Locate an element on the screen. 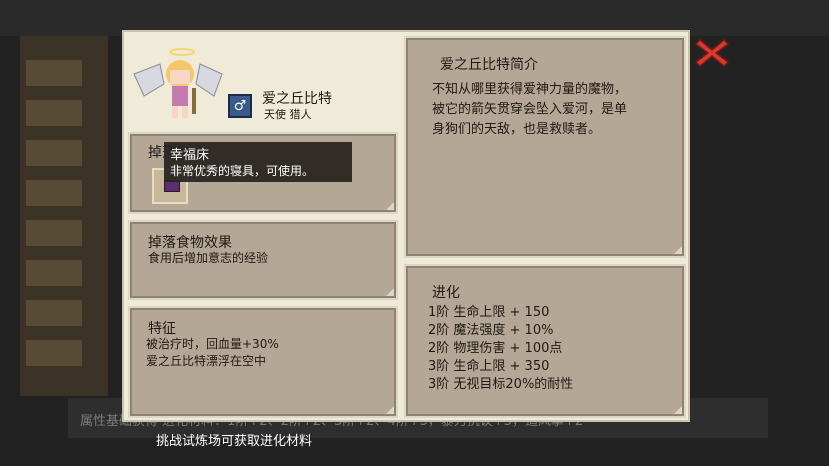 This screenshot has height=466, width=829. intro-line: 身狗们的天敌，也是救赎者。 is located at coordinates (517, 129).